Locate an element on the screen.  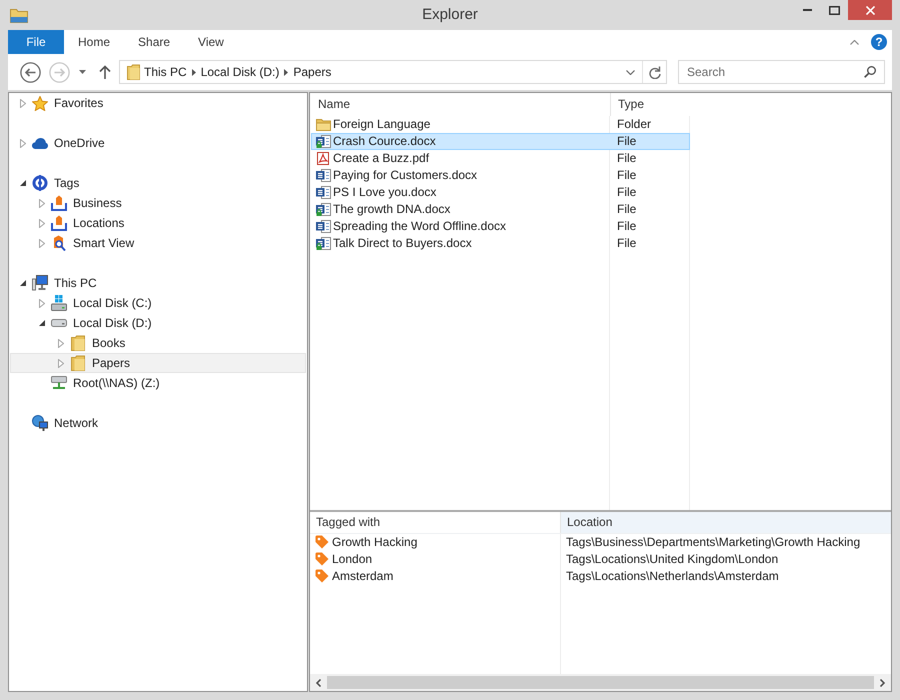
file-name: Crash Cource.docx is located at coordinates (384, 141).